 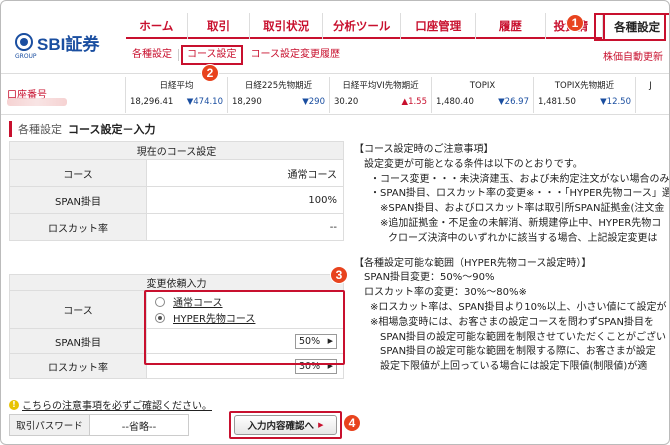 I want to click on page-title: 各種設定 コース設定－入力, so click(x=82, y=129).